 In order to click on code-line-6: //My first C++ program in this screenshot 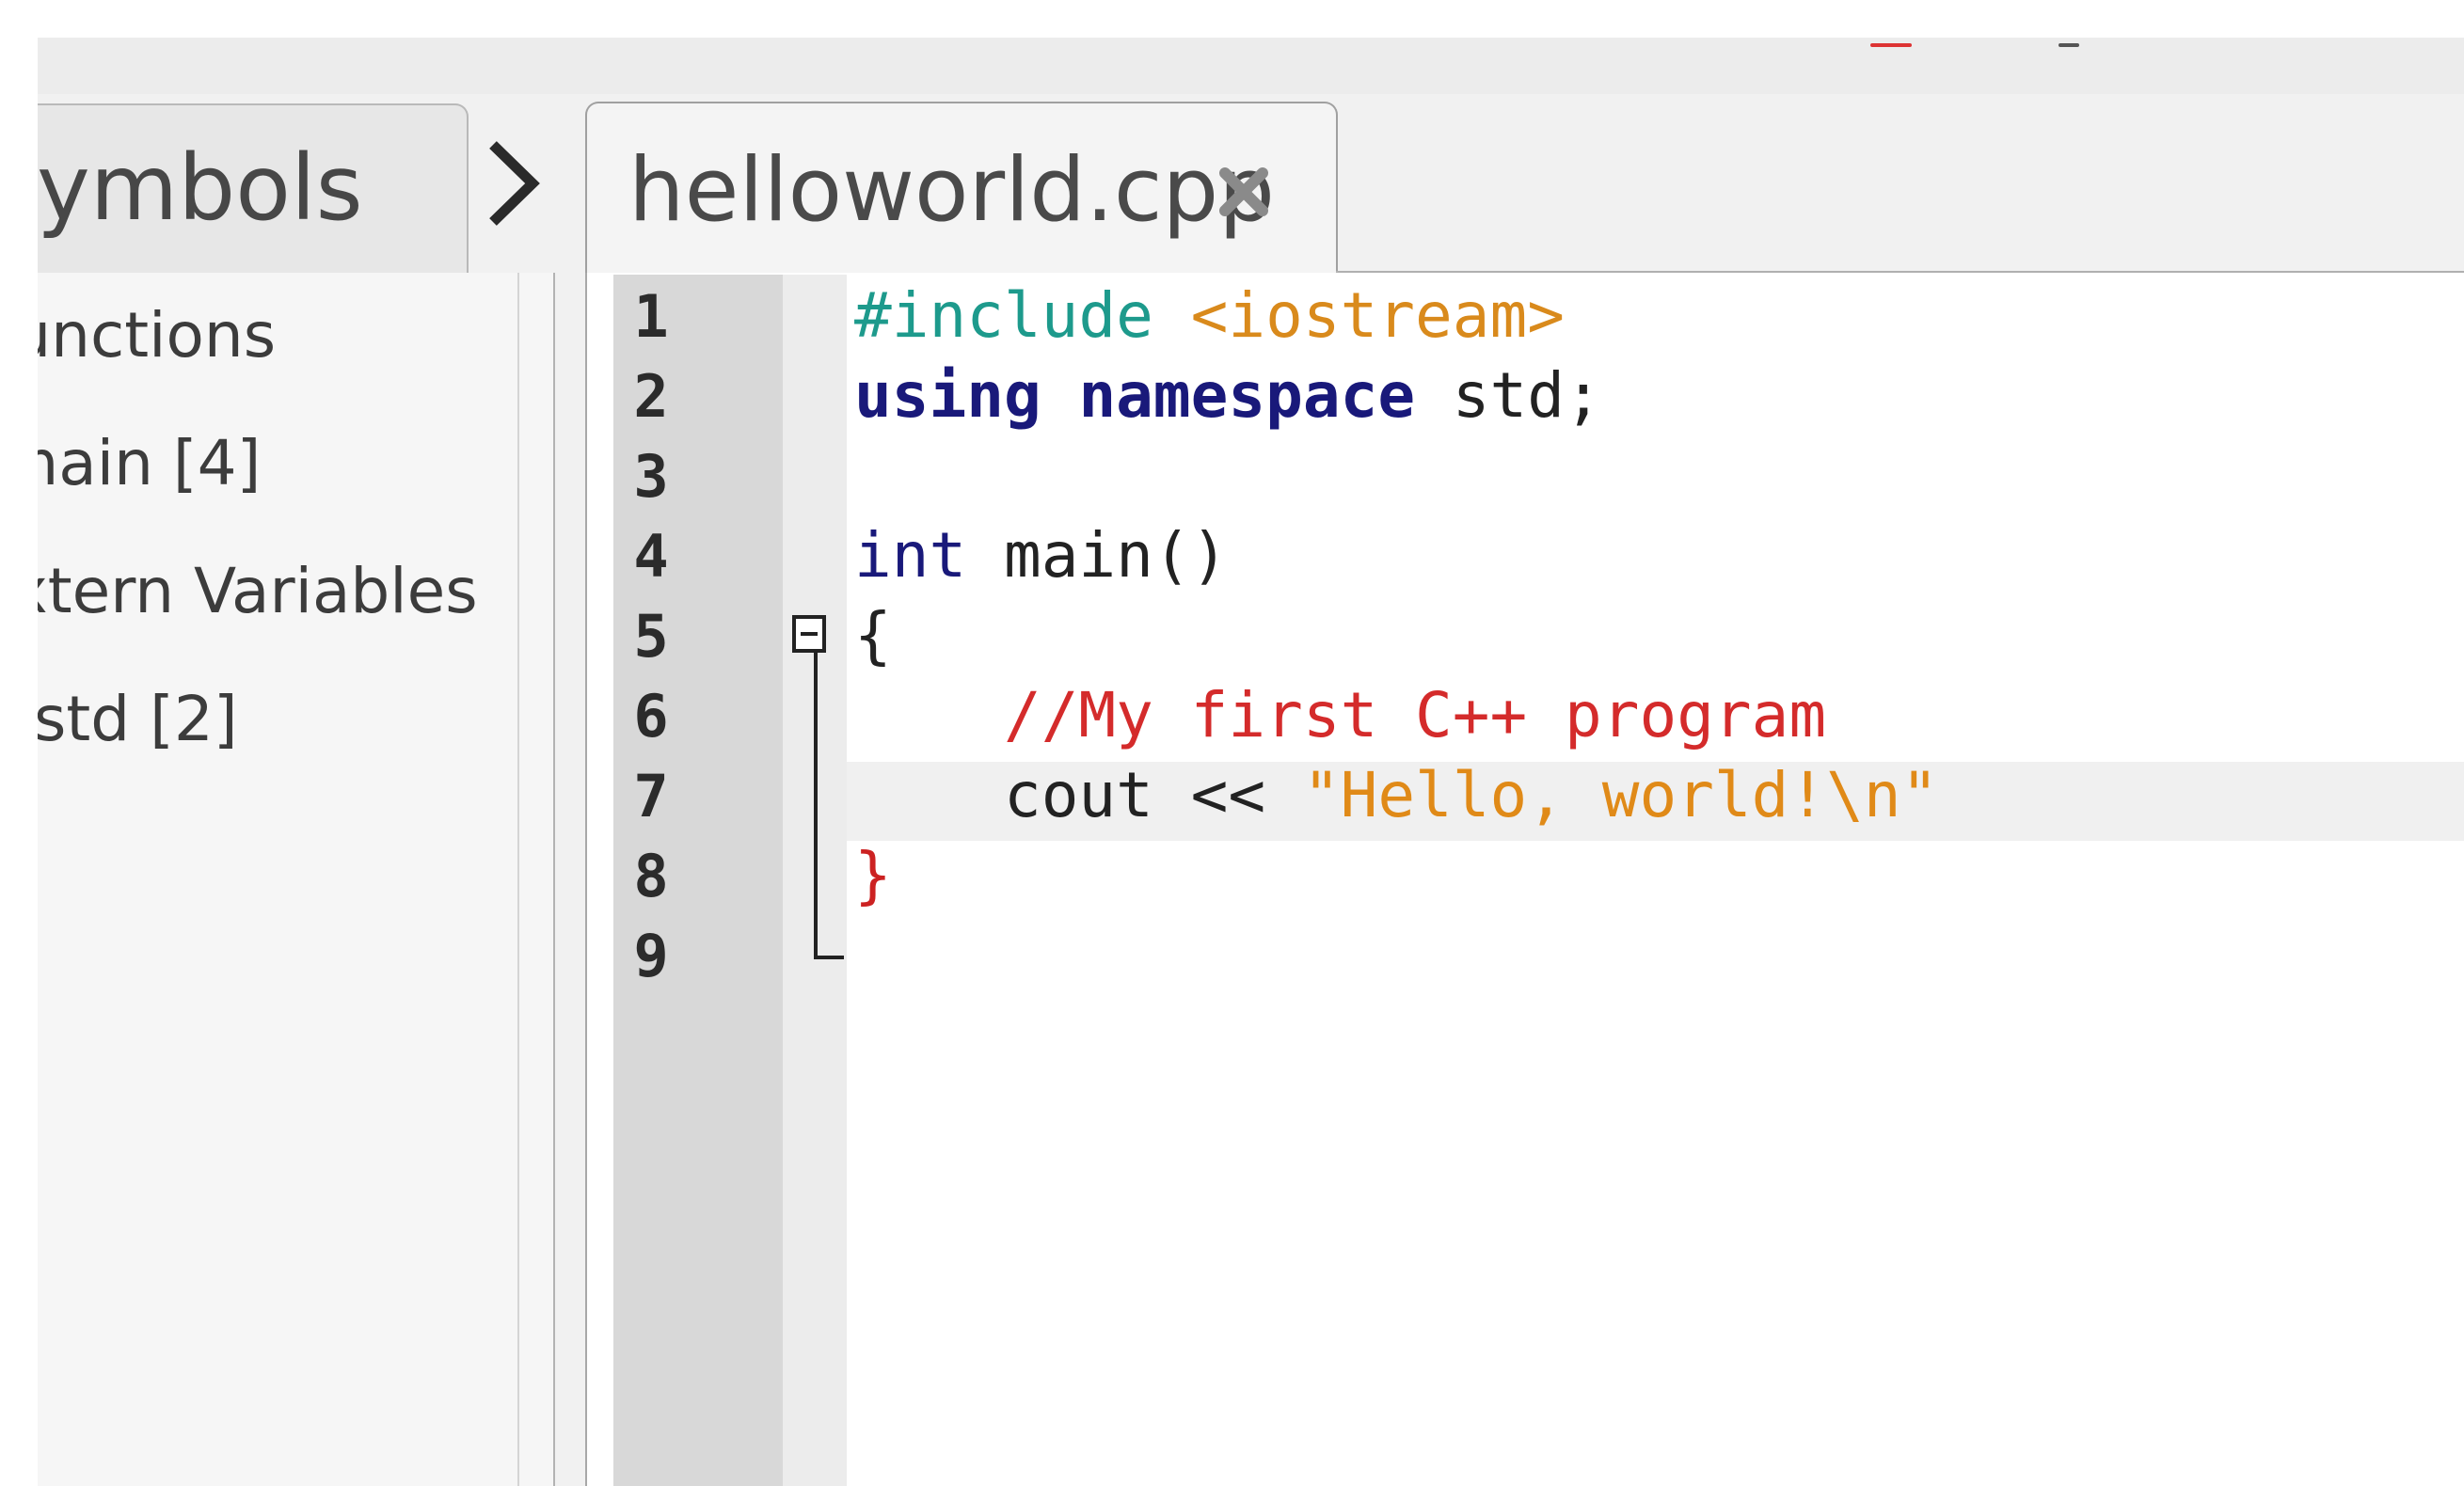, I will do `click(1340, 716)`.